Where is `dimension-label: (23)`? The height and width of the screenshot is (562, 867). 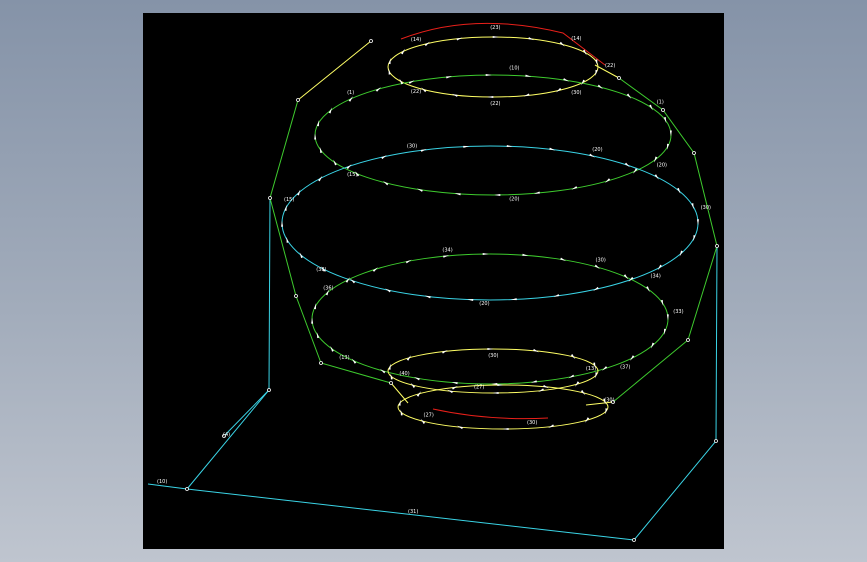
dimension-label: (23) is located at coordinates (495, 28).